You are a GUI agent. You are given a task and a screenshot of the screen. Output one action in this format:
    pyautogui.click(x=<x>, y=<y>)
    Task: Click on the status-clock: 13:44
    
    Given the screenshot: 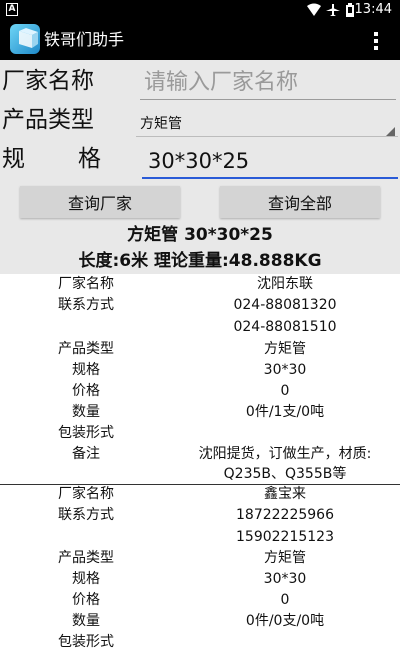 What is the action you would take?
    pyautogui.click(x=373, y=9)
    